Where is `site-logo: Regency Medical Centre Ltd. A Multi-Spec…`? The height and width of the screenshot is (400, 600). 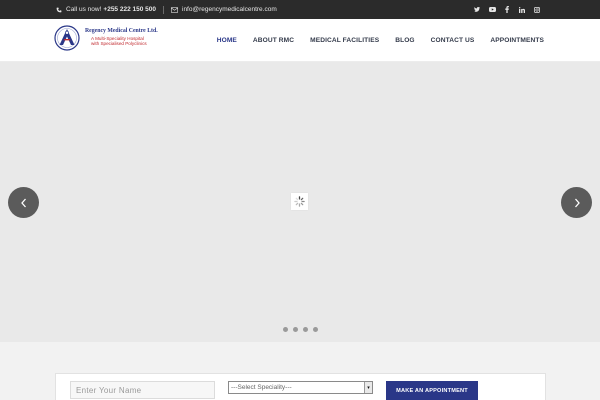 site-logo: Regency Medical Centre Ltd. A Multi-Spec… is located at coordinates (112, 40).